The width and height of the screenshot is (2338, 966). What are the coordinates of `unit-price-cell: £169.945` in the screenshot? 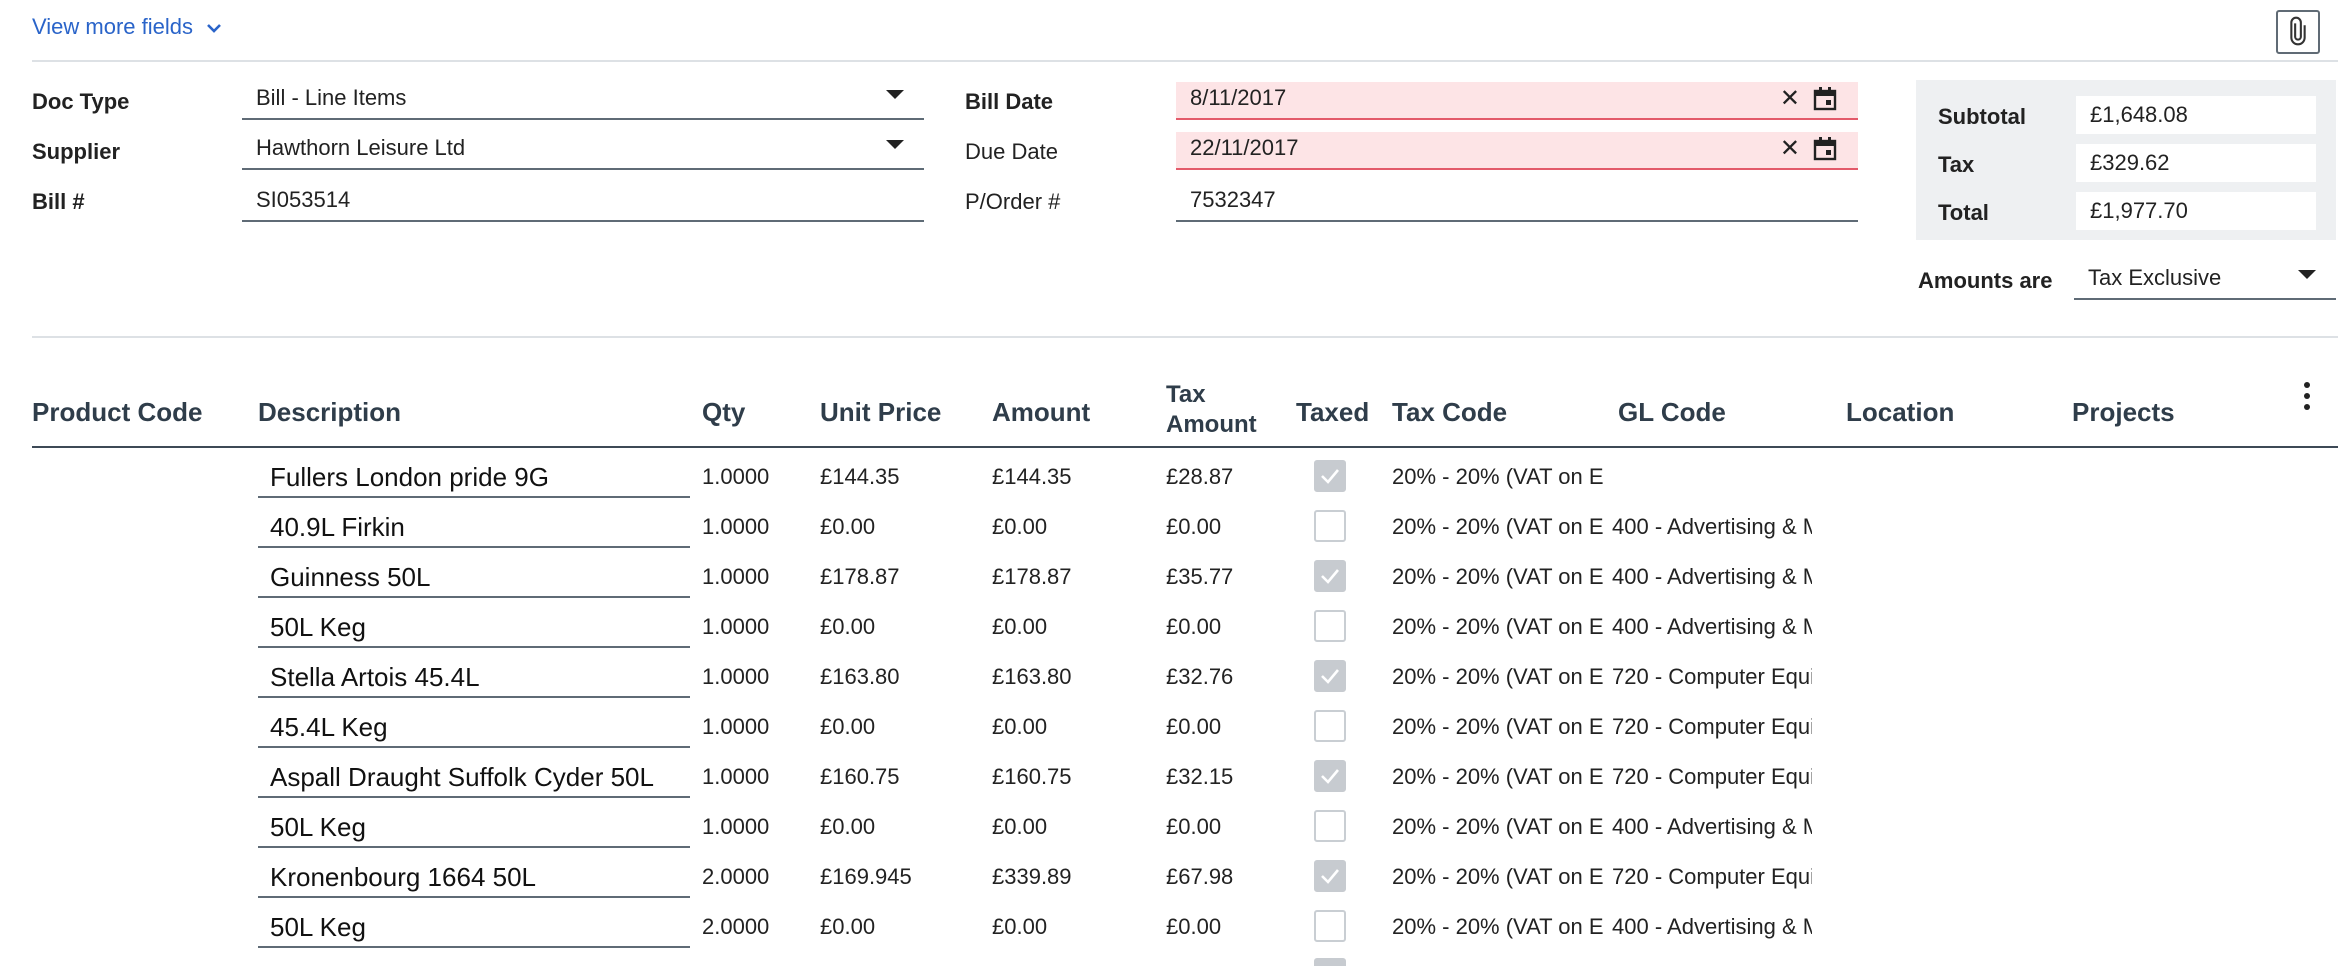 It's located at (866, 877).